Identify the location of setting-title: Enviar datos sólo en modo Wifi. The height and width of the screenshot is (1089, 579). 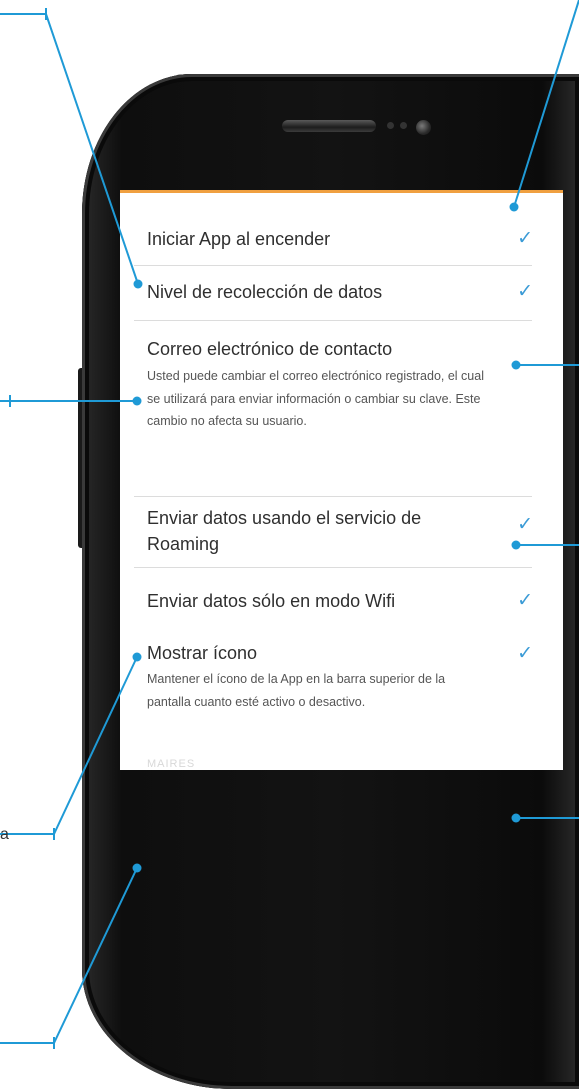
(271, 601).